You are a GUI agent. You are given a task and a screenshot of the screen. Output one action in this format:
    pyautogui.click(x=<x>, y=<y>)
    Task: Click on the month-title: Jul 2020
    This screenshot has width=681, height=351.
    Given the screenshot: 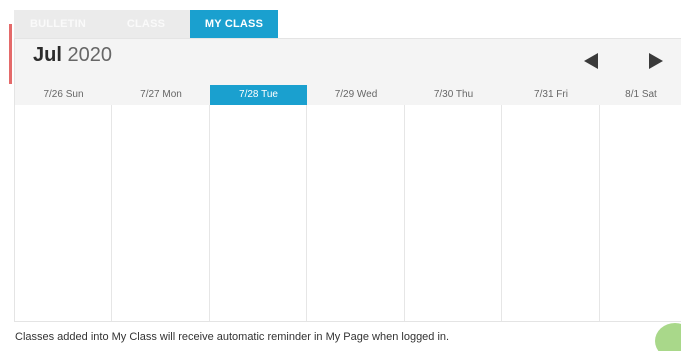 What is the action you would take?
    pyautogui.click(x=72, y=55)
    